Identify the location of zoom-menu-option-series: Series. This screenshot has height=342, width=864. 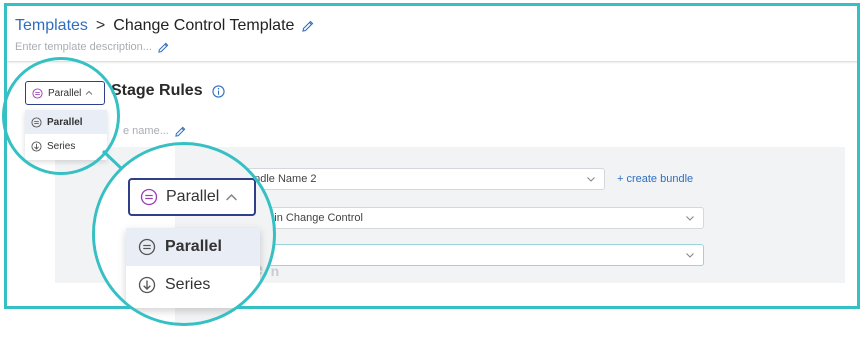
(193, 285).